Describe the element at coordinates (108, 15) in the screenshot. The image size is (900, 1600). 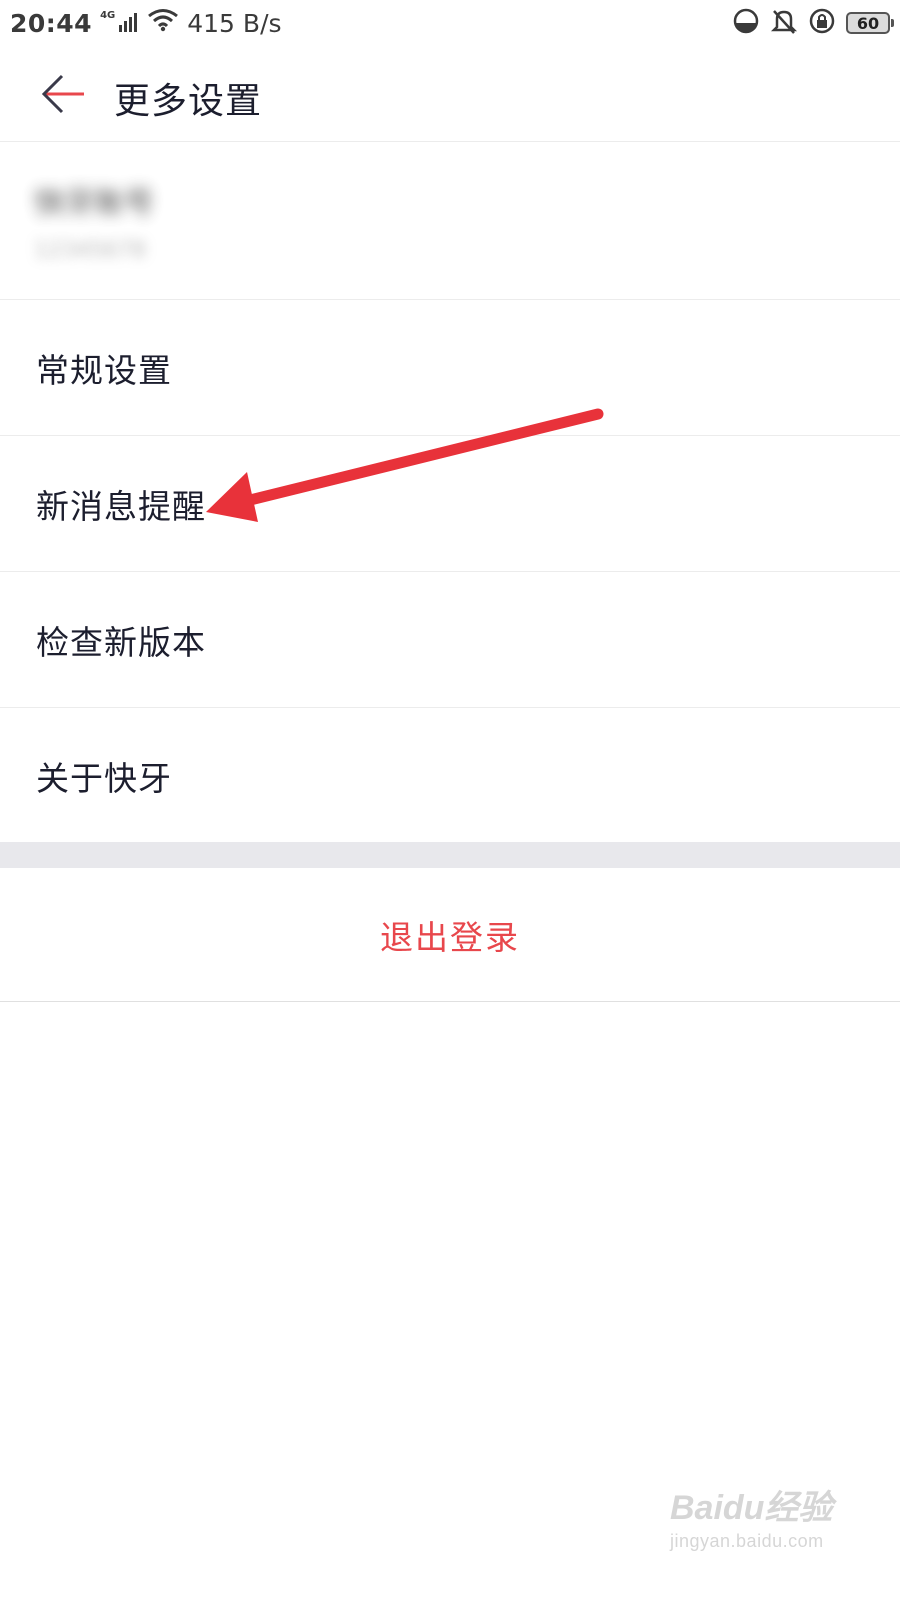
I see `network-type: 4G` at that location.